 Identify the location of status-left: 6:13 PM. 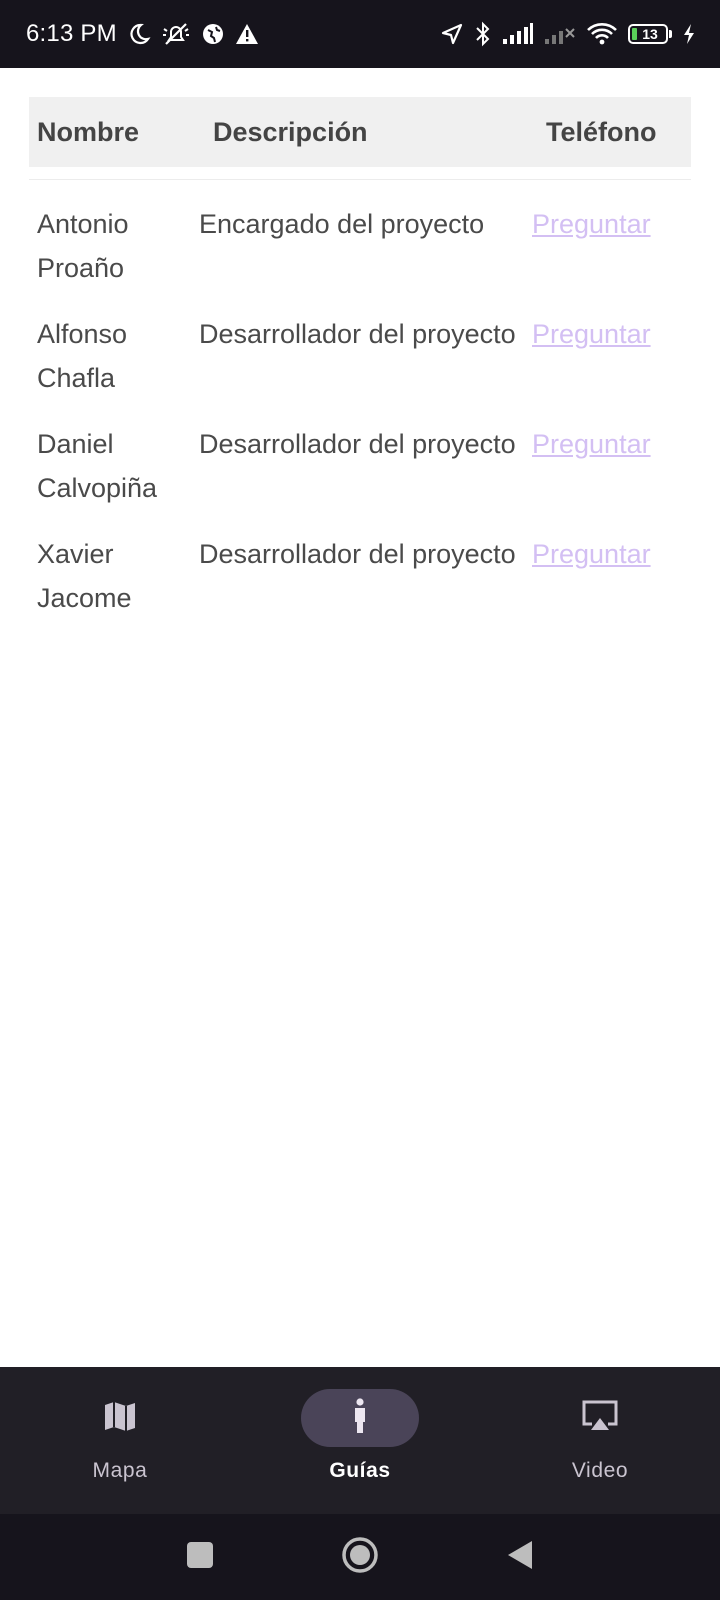
(142, 34).